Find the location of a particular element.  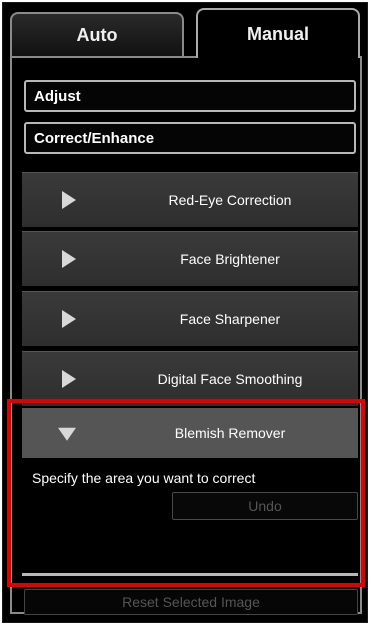

reset-label: Reset Selected Image is located at coordinates (191, 602).